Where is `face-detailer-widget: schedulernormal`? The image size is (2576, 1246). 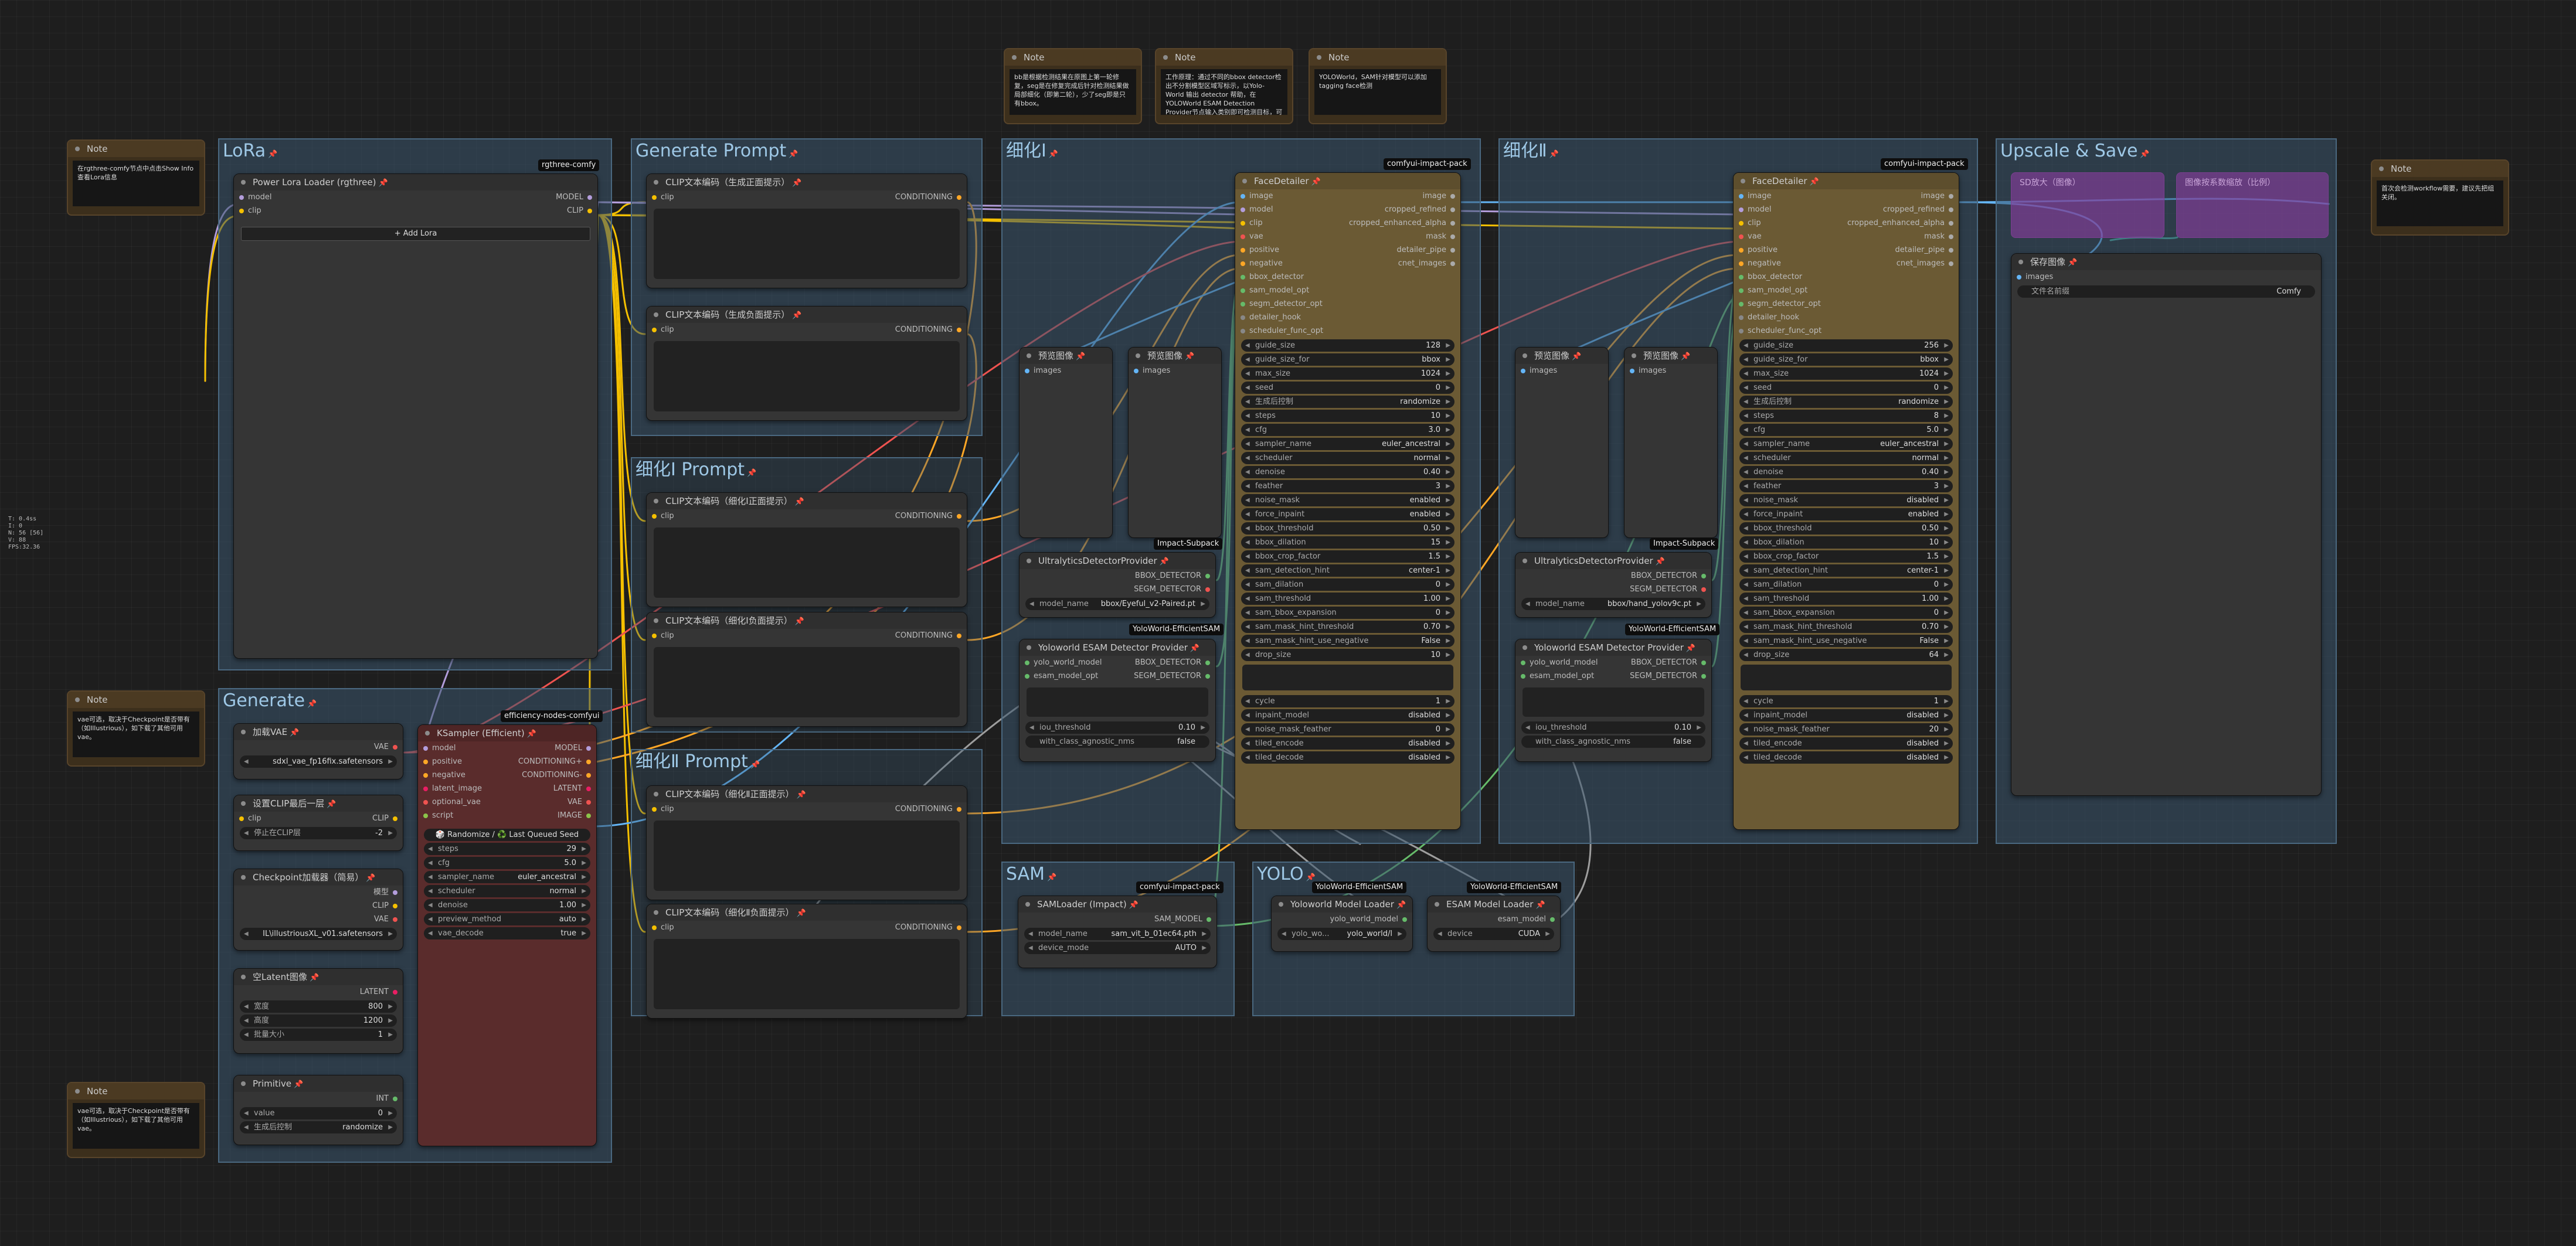
face-detailer-widget: schedulernormal is located at coordinates (1846, 458).